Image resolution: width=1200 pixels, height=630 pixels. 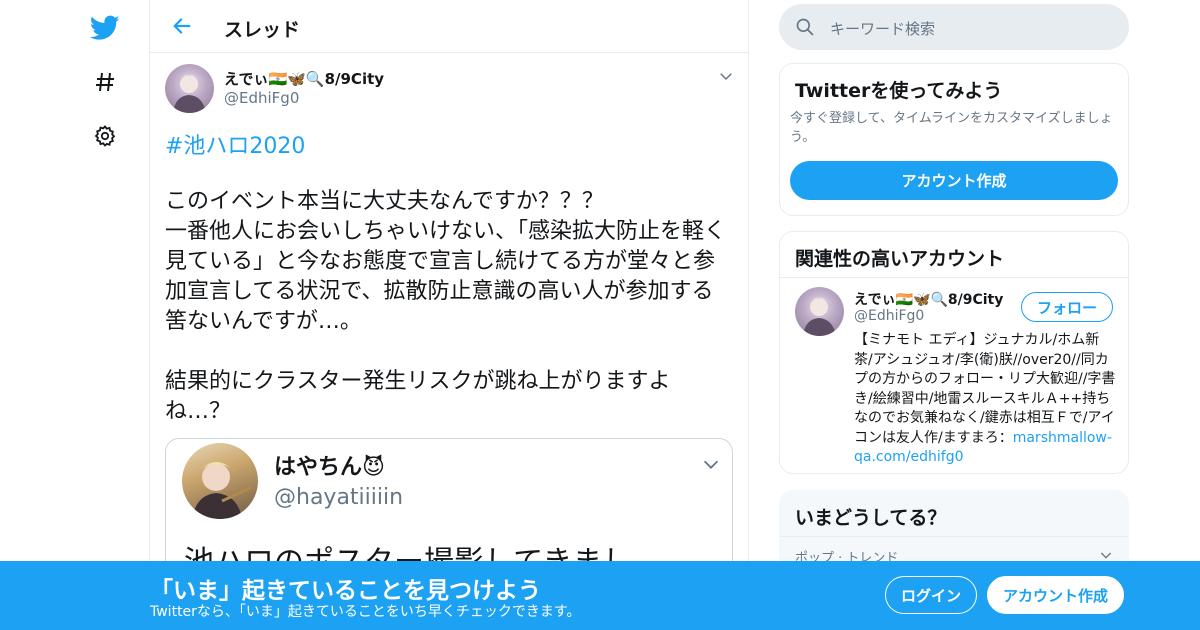 I want to click on related-account-avatar, so click(x=819, y=311).